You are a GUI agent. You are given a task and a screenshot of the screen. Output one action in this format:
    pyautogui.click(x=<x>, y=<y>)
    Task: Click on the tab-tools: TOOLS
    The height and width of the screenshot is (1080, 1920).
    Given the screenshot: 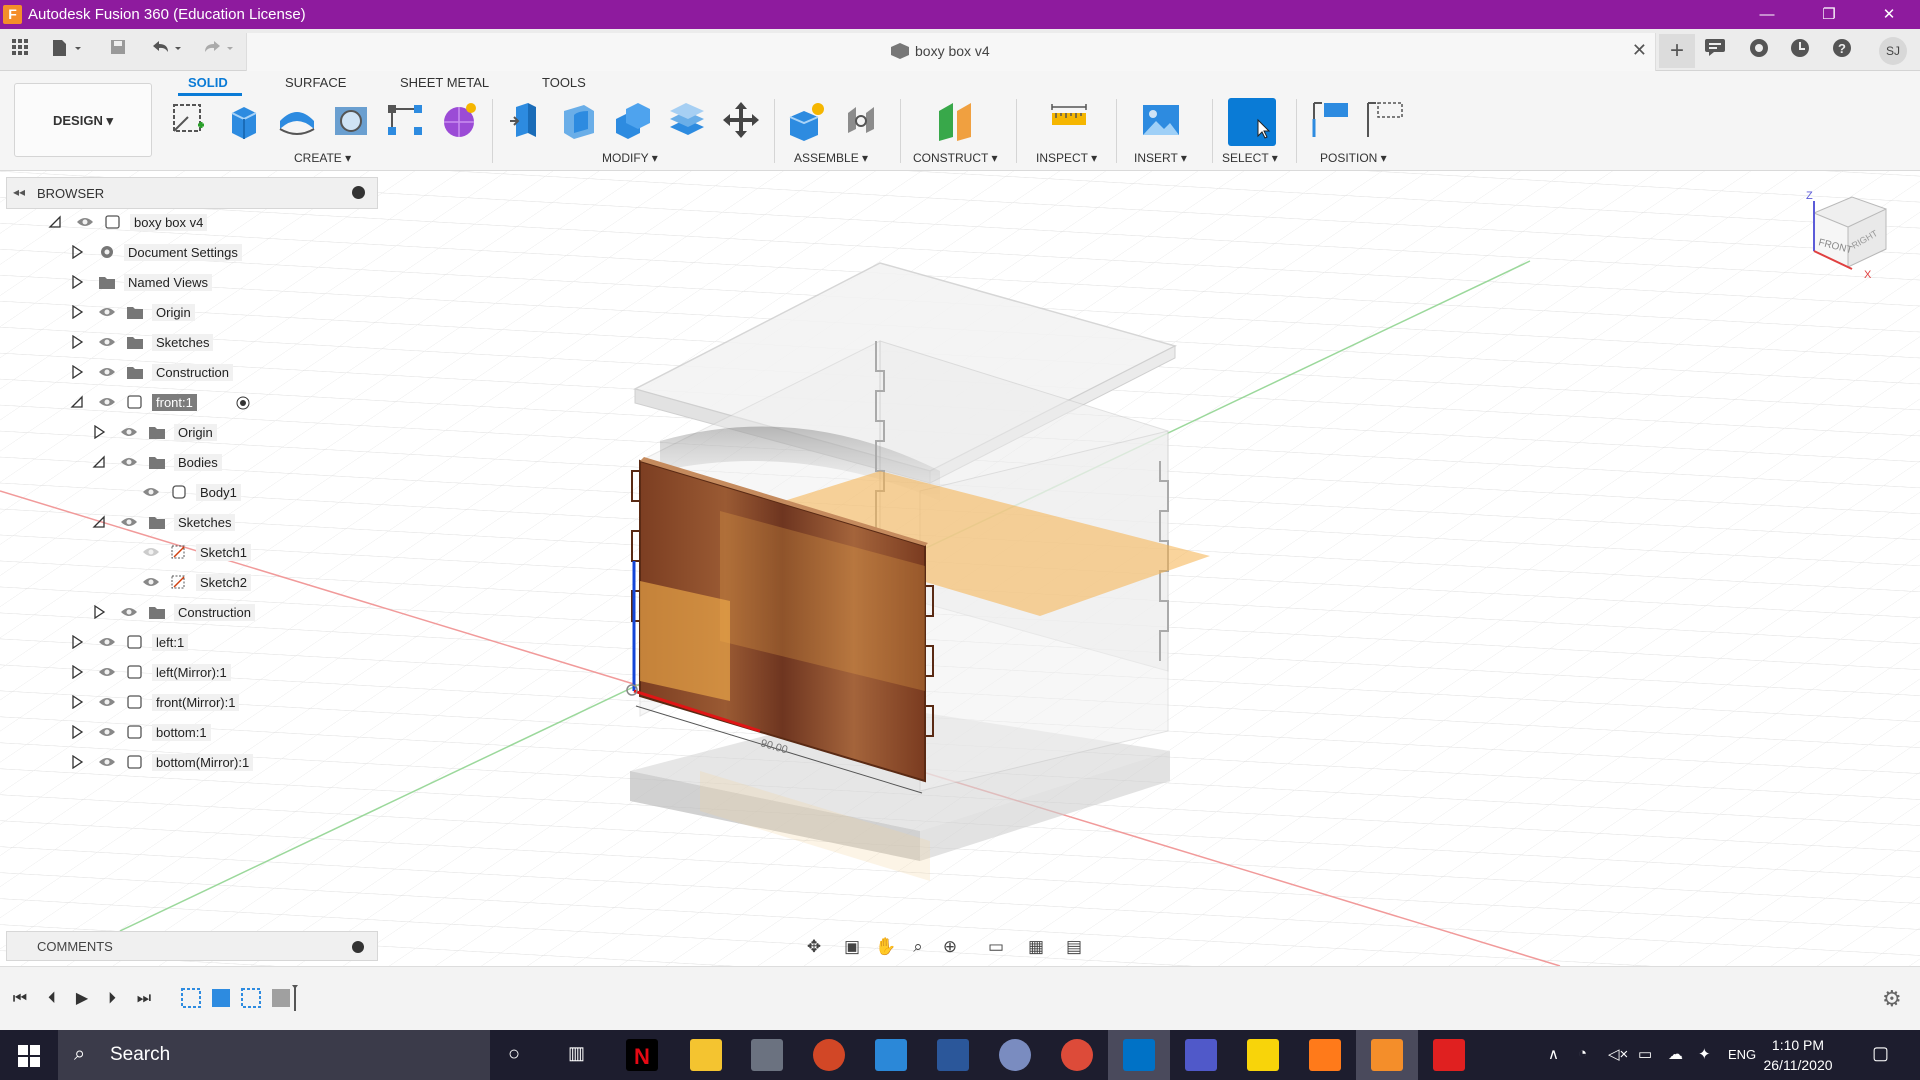 What is the action you would take?
    pyautogui.click(x=564, y=82)
    